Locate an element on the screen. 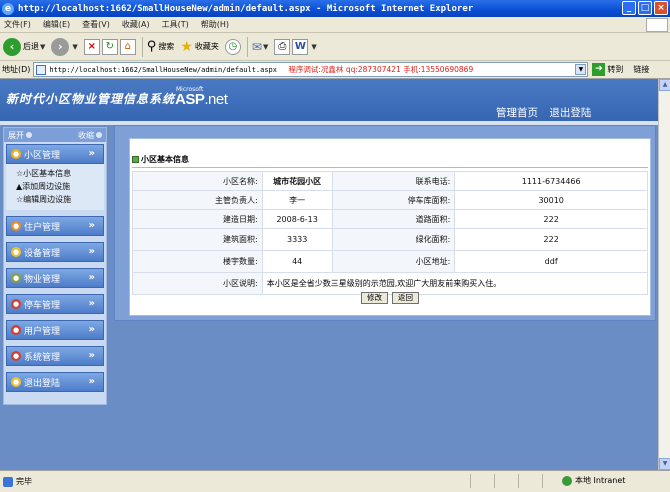  menu-resident-management: ● 住户管理 » is located at coordinates (55, 226).